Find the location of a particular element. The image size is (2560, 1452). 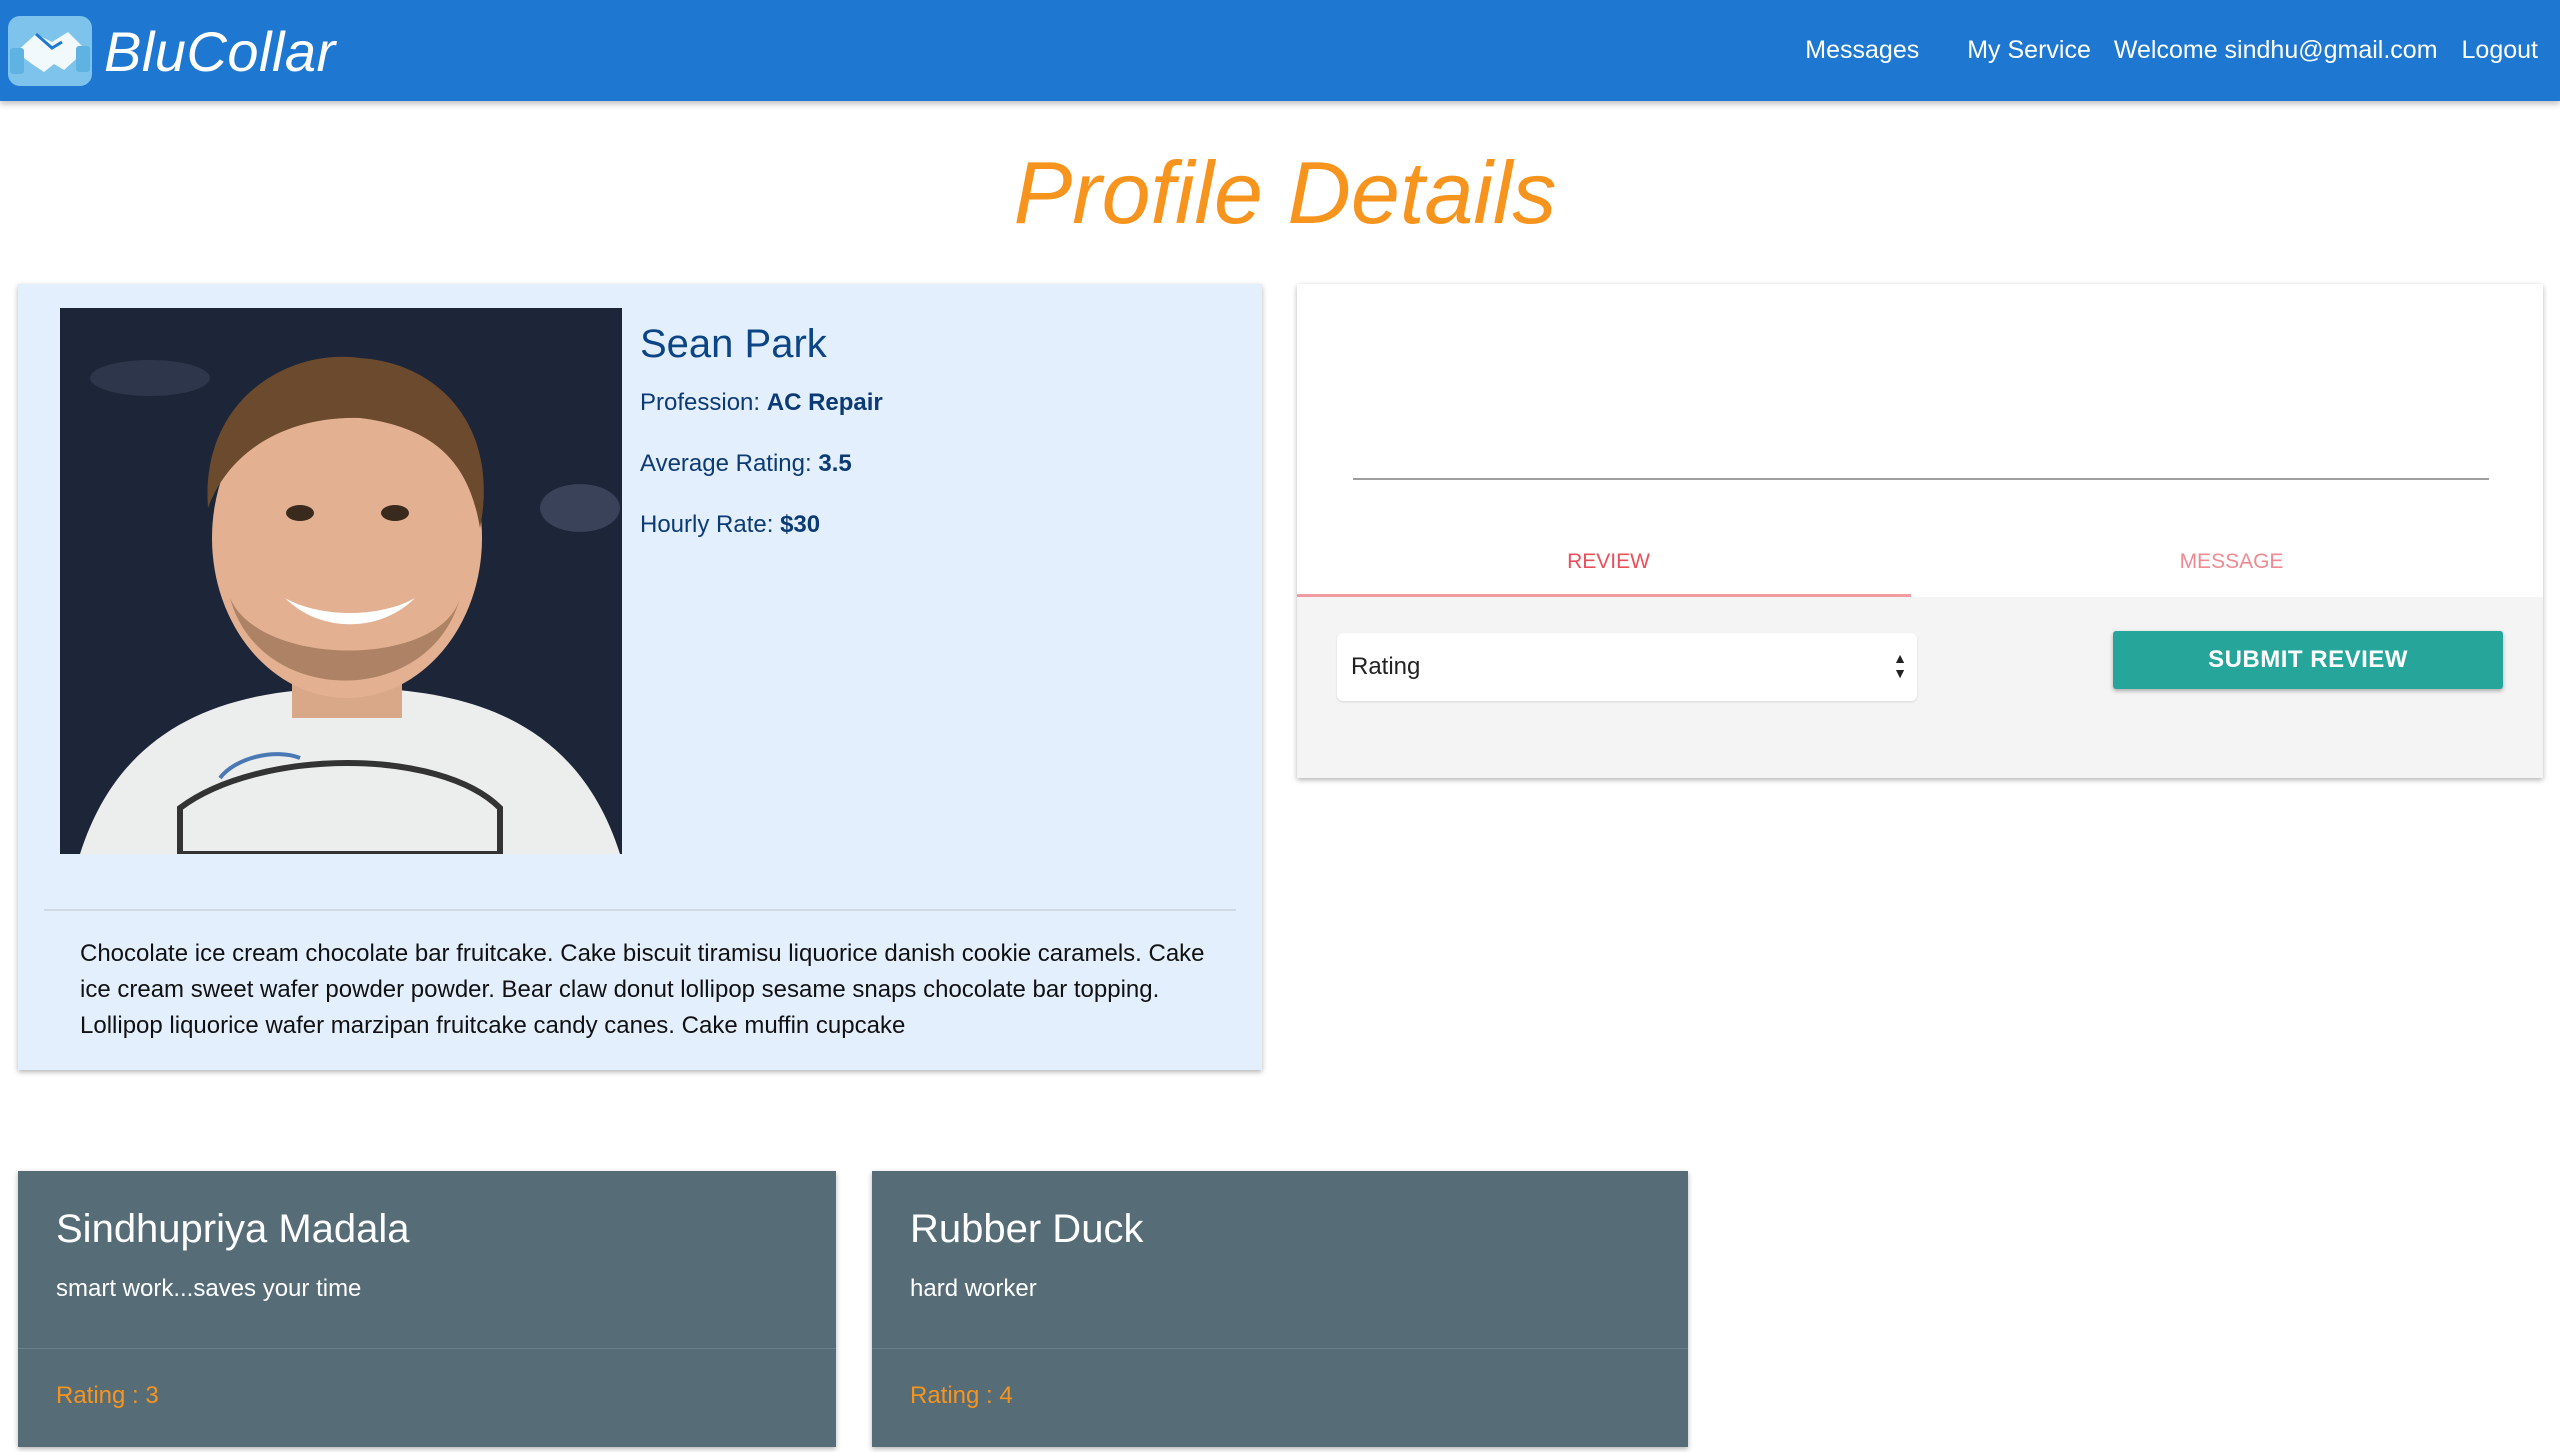

review-text: smart work...saves your time is located at coordinates (209, 1288).